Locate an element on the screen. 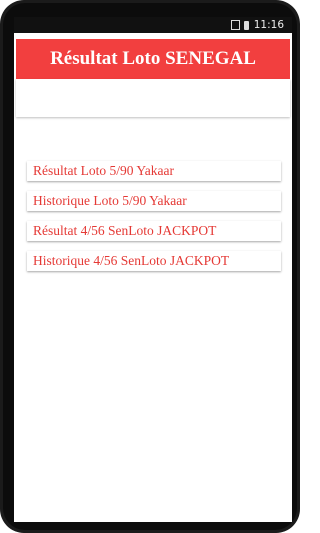  app-title: Résultat Loto SENEGAL is located at coordinates (153, 58).